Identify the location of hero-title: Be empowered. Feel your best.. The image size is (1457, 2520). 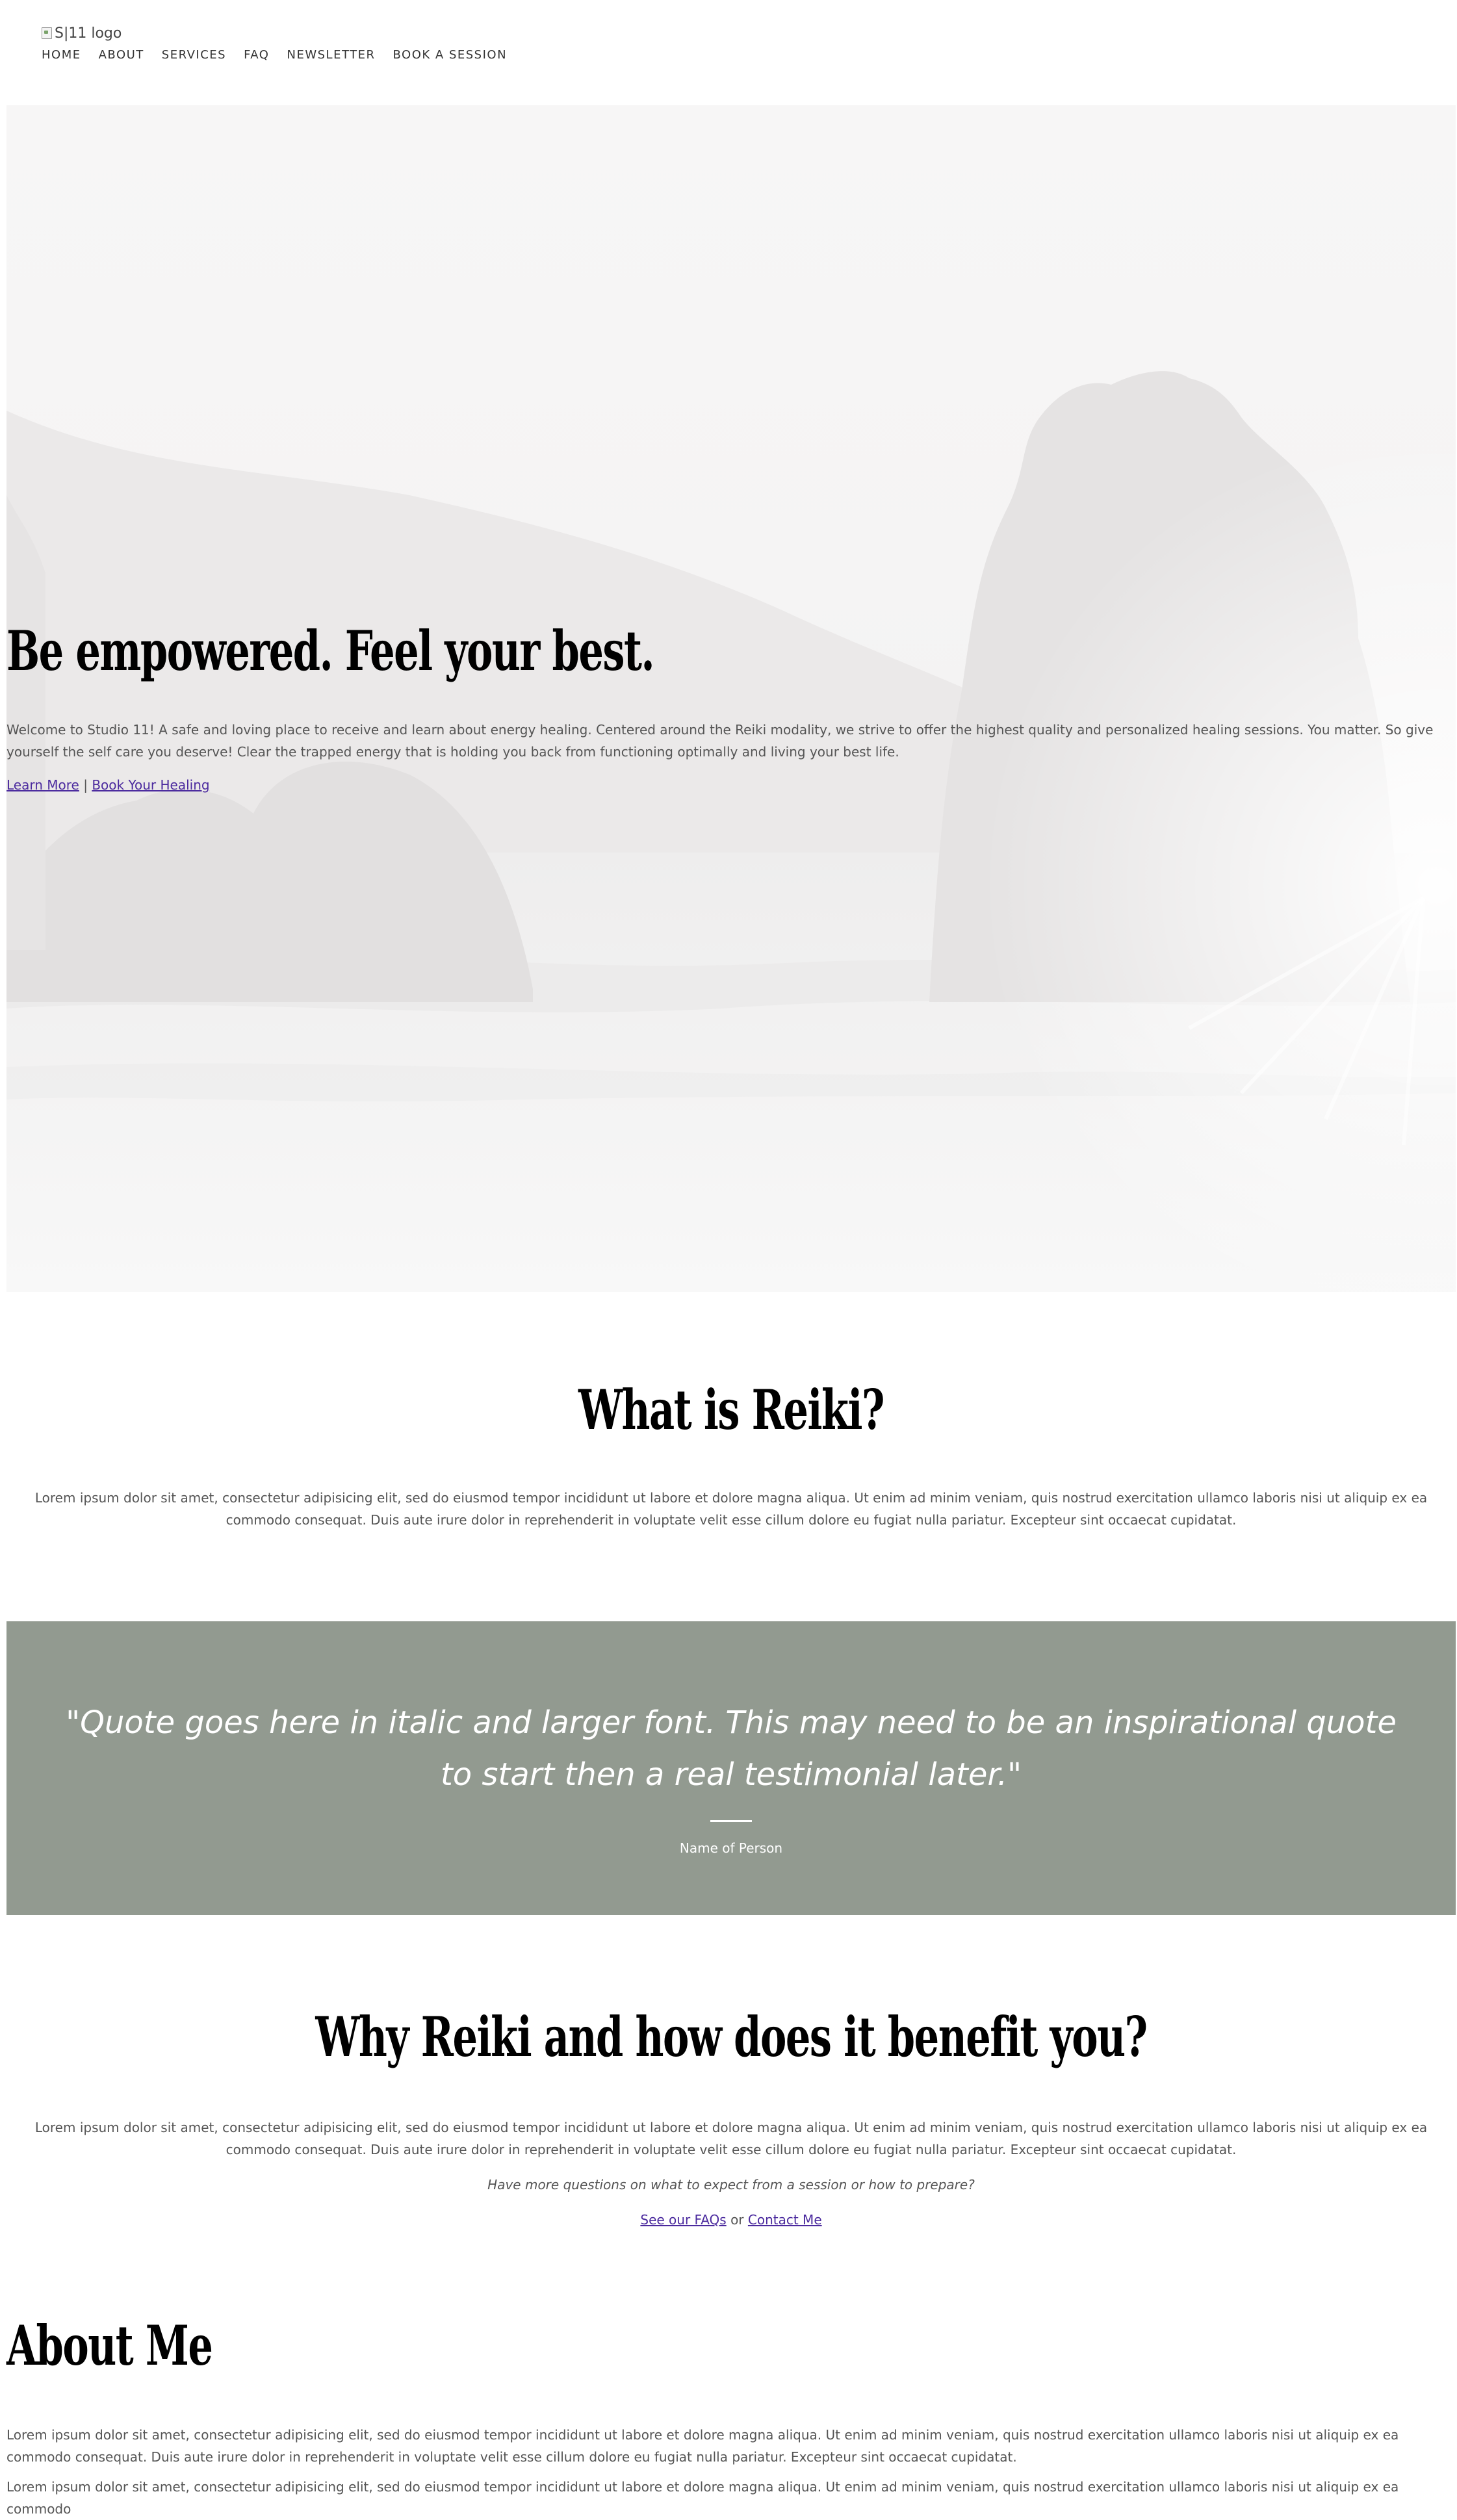
(330, 651).